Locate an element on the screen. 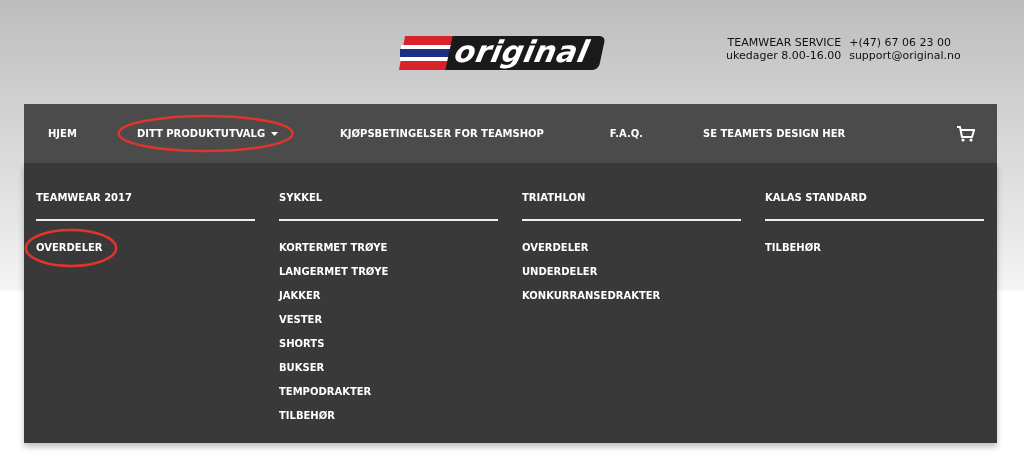 This screenshot has width=1024, height=465. contact-value: support@original.no is located at coordinates (905, 55).